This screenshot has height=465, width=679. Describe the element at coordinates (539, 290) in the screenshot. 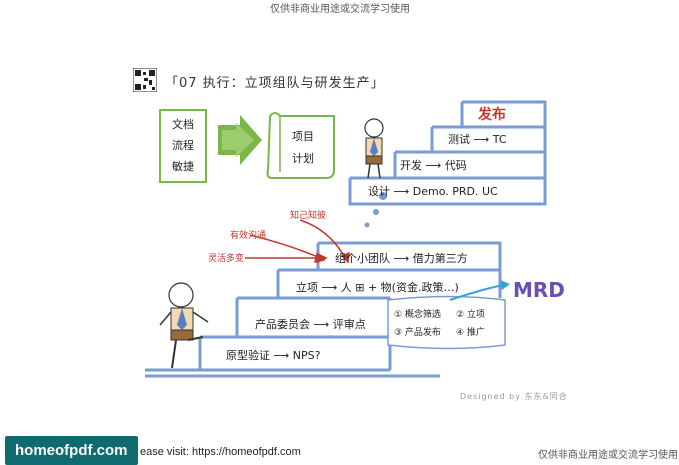

I see `mrd-label: MRD` at that location.